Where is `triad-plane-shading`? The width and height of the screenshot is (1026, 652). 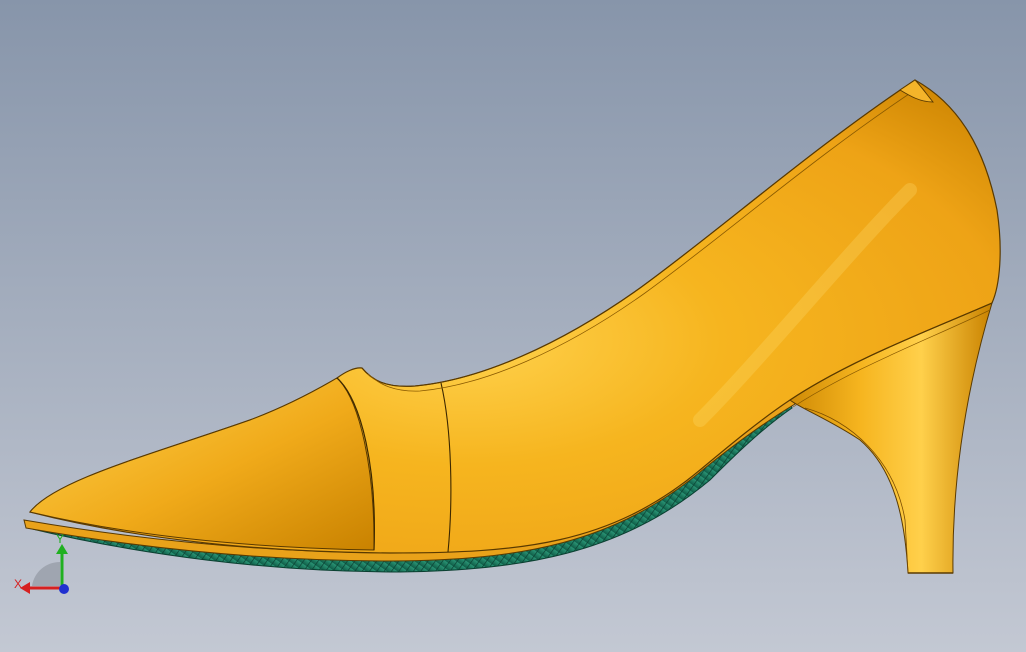 triad-plane-shading is located at coordinates (46, 574).